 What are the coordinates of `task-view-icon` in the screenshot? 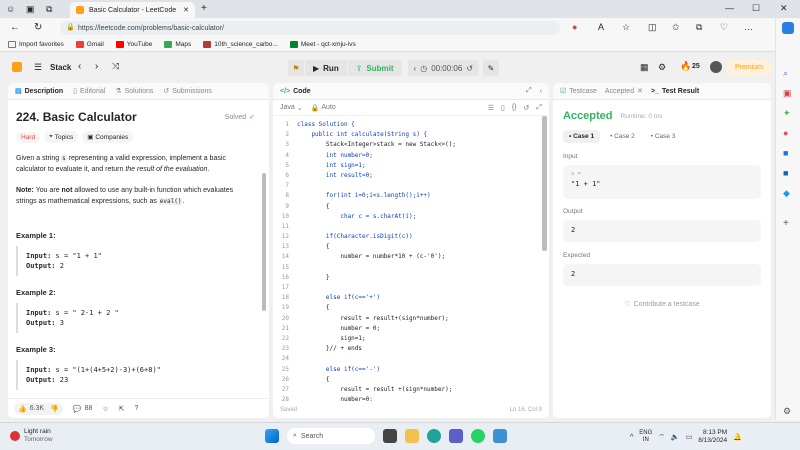 It's located at (390, 436).